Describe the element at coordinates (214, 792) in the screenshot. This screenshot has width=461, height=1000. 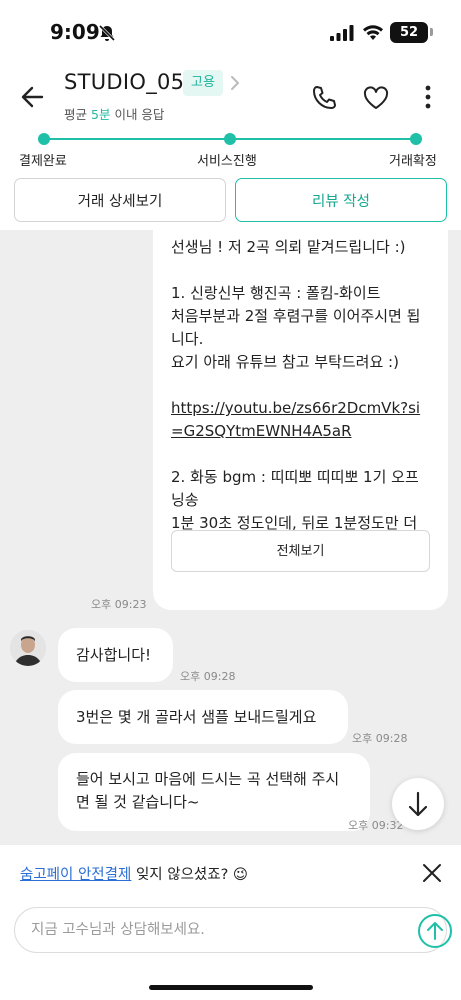
I see `message-bubble: 들어 보시고 마음에 드시는 곡 선택해 주시면 될 것 같습니다~` at that location.